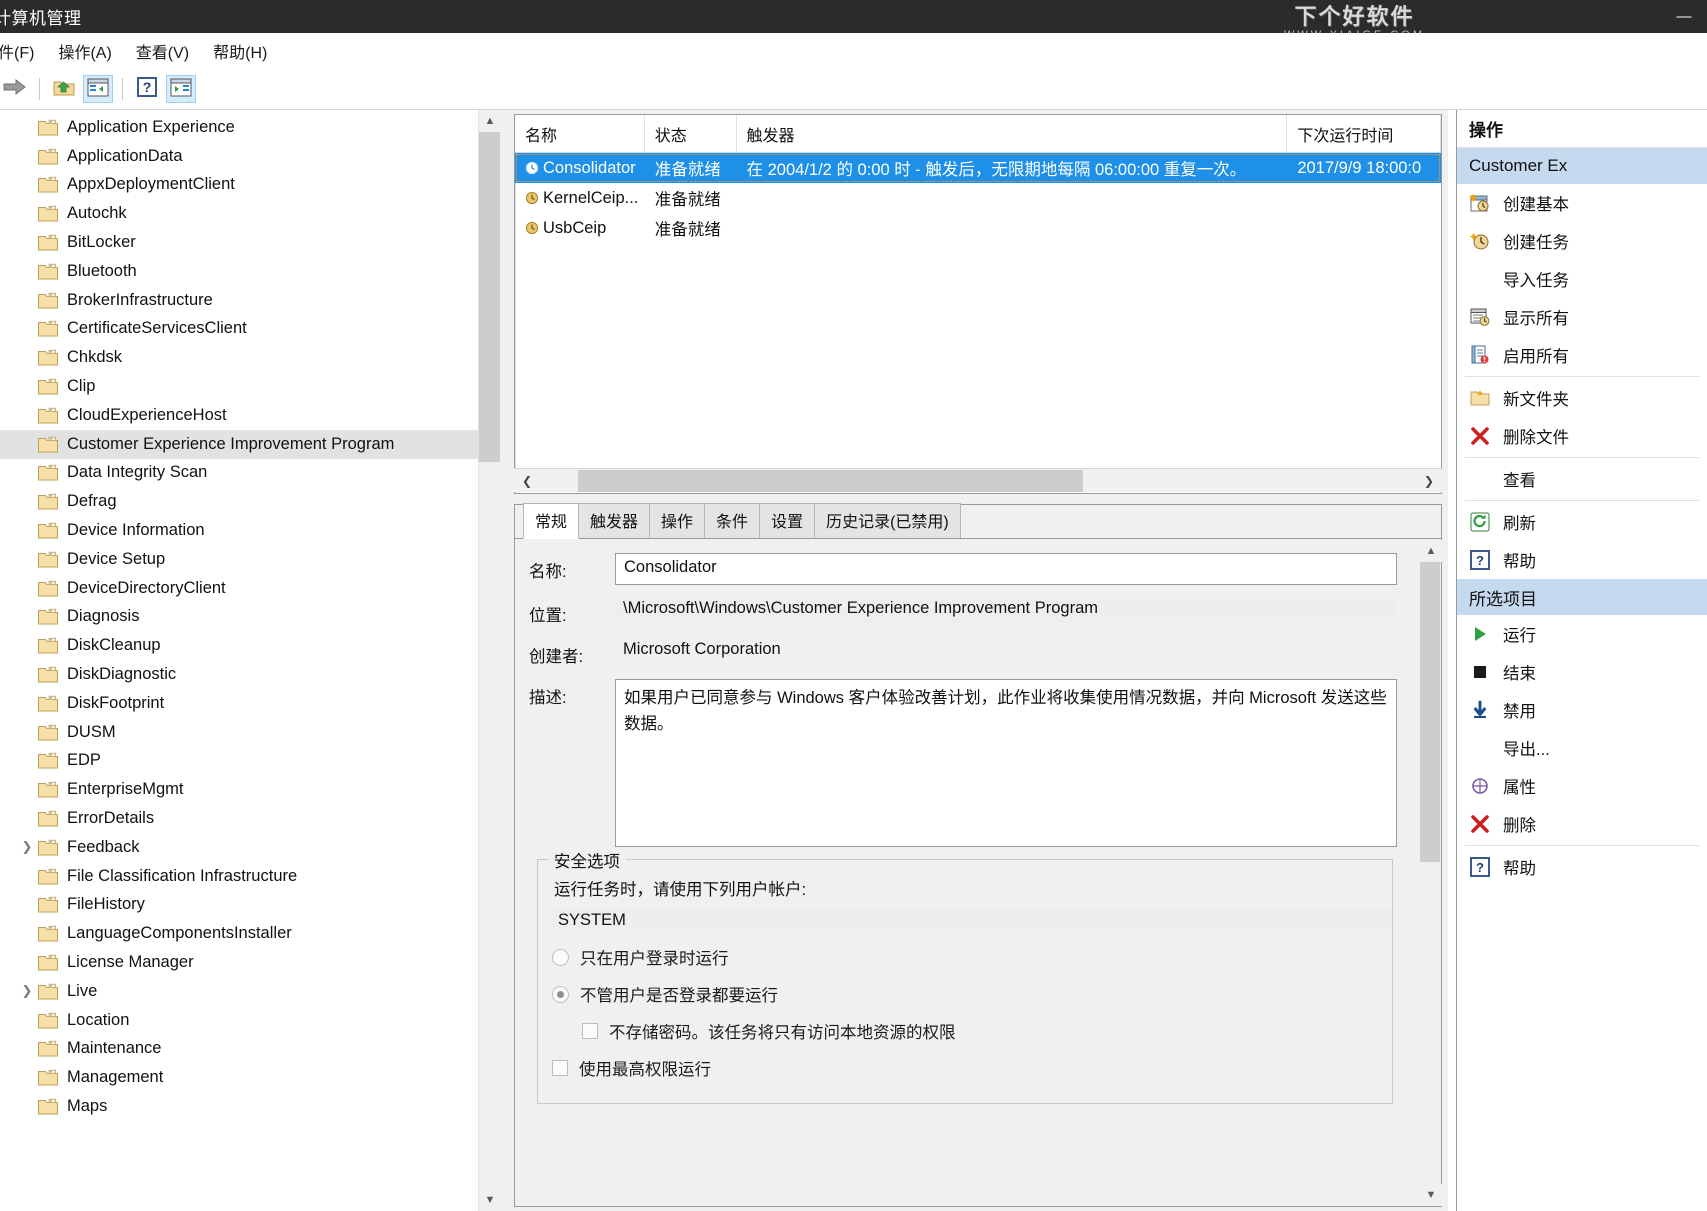 This screenshot has width=1707, height=1211. What do you see at coordinates (787, 520) in the screenshot?
I see `details-tab: 设置` at bounding box center [787, 520].